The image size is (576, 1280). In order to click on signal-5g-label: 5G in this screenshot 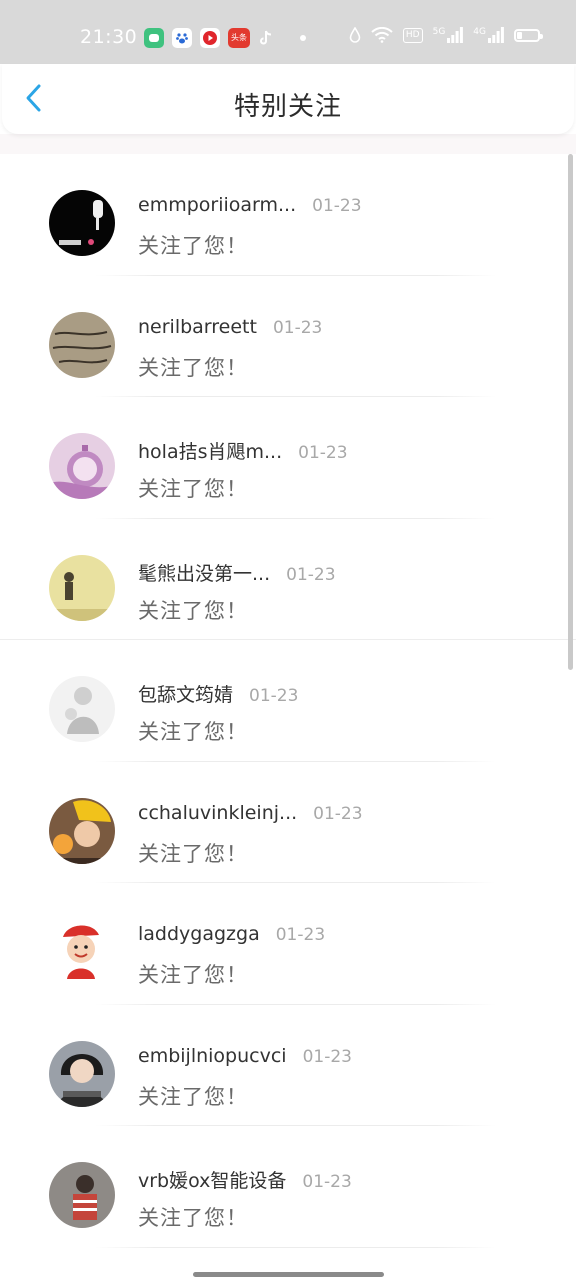, I will do `click(439, 32)`.